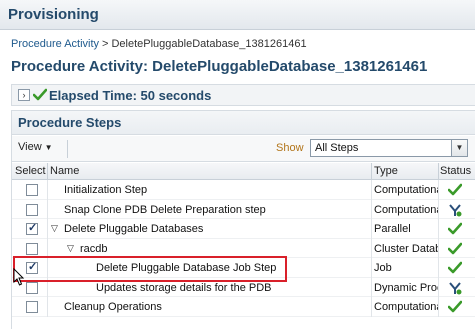 The image size is (475, 329). I want to click on toolbar-divider, so click(67, 149).